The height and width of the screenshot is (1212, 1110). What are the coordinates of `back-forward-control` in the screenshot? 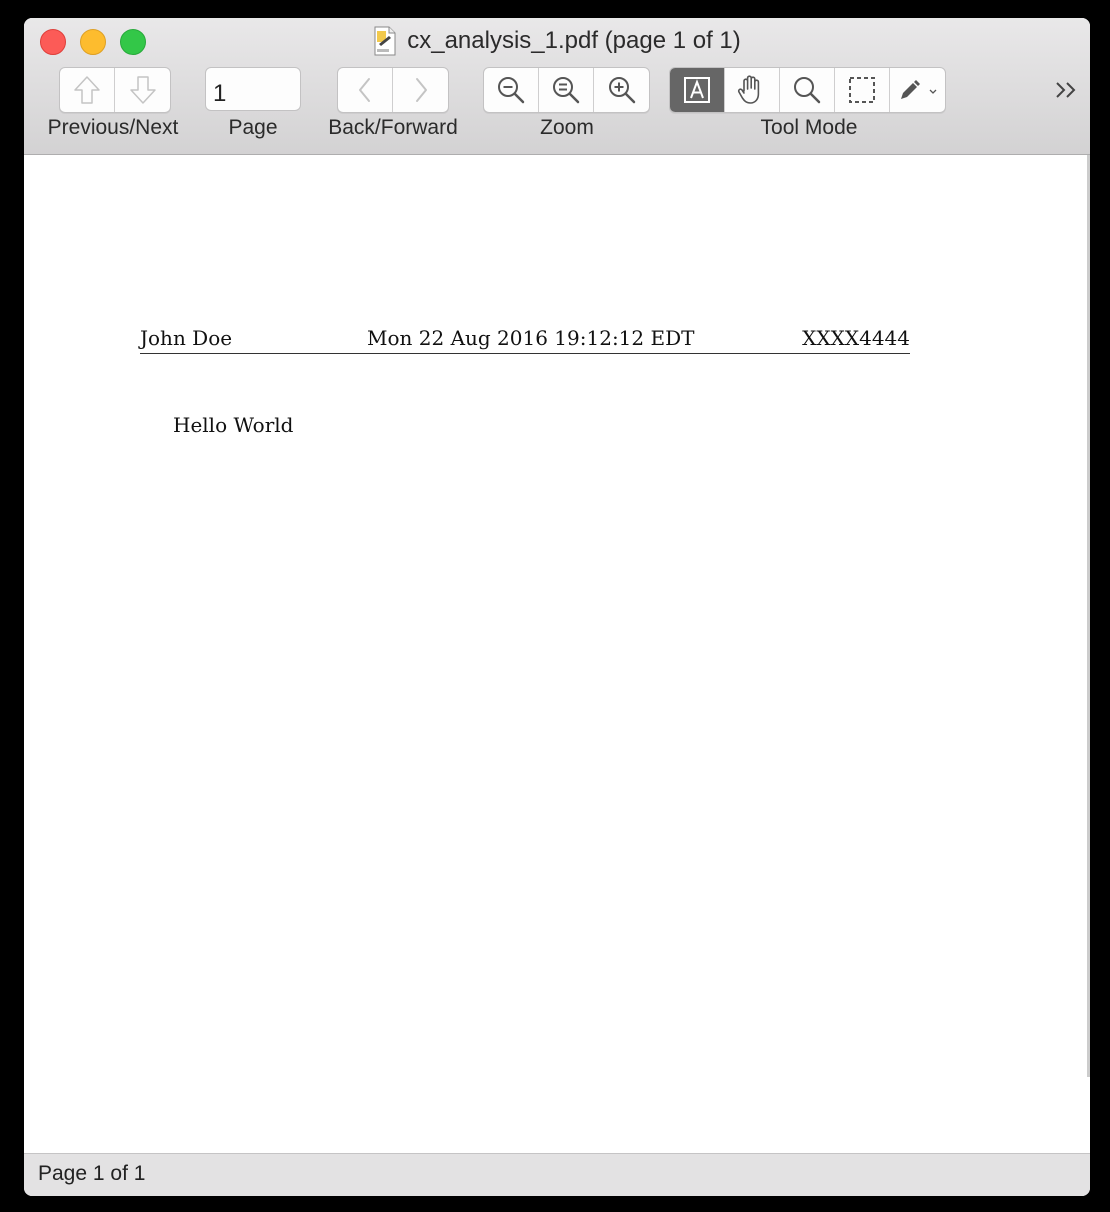 It's located at (393, 90).